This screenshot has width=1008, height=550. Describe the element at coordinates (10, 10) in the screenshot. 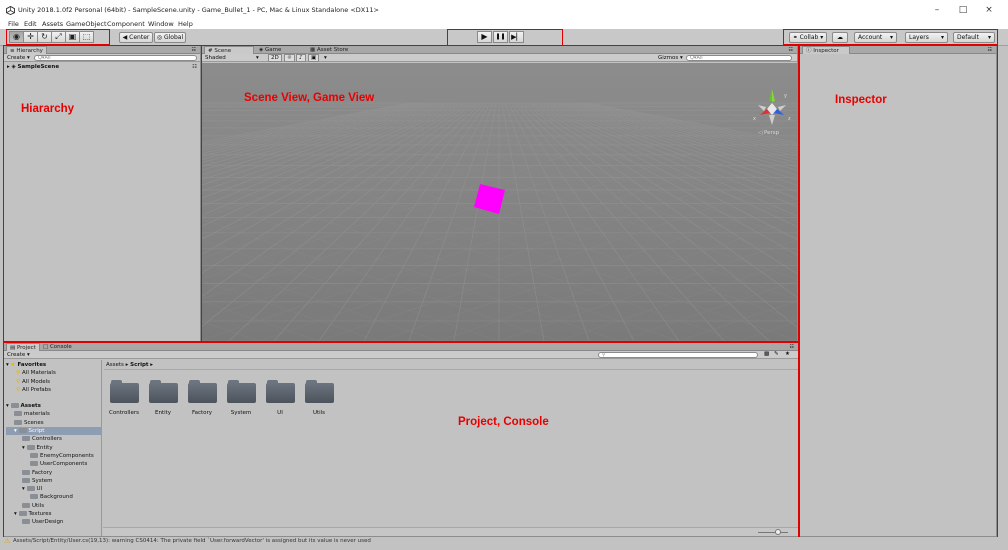

I see `unity-logo-icon` at that location.